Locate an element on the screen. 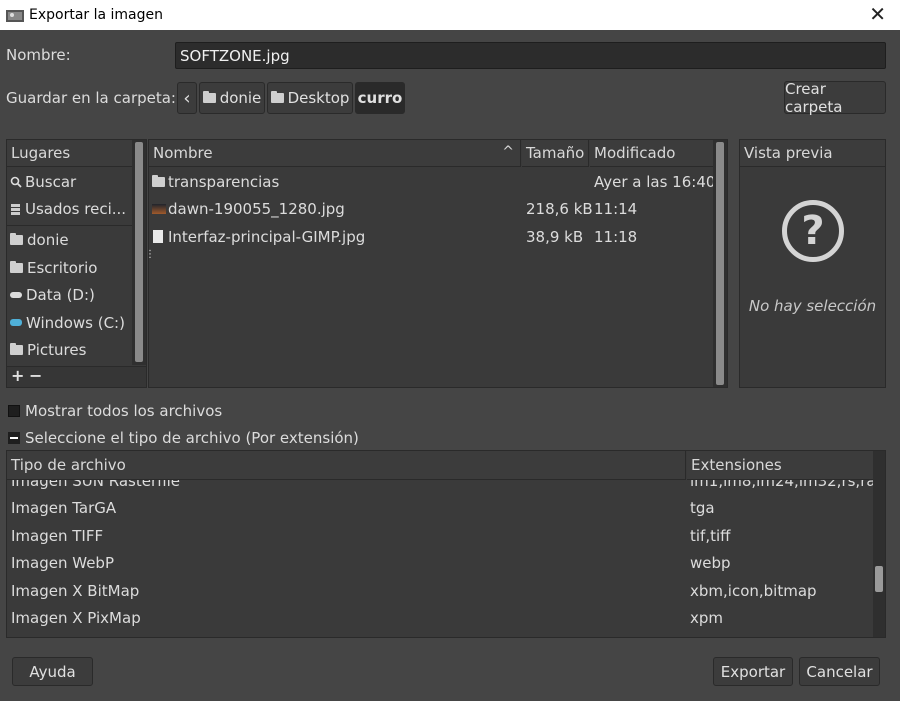  column-header-extensions: Extensiones is located at coordinates (780, 465).